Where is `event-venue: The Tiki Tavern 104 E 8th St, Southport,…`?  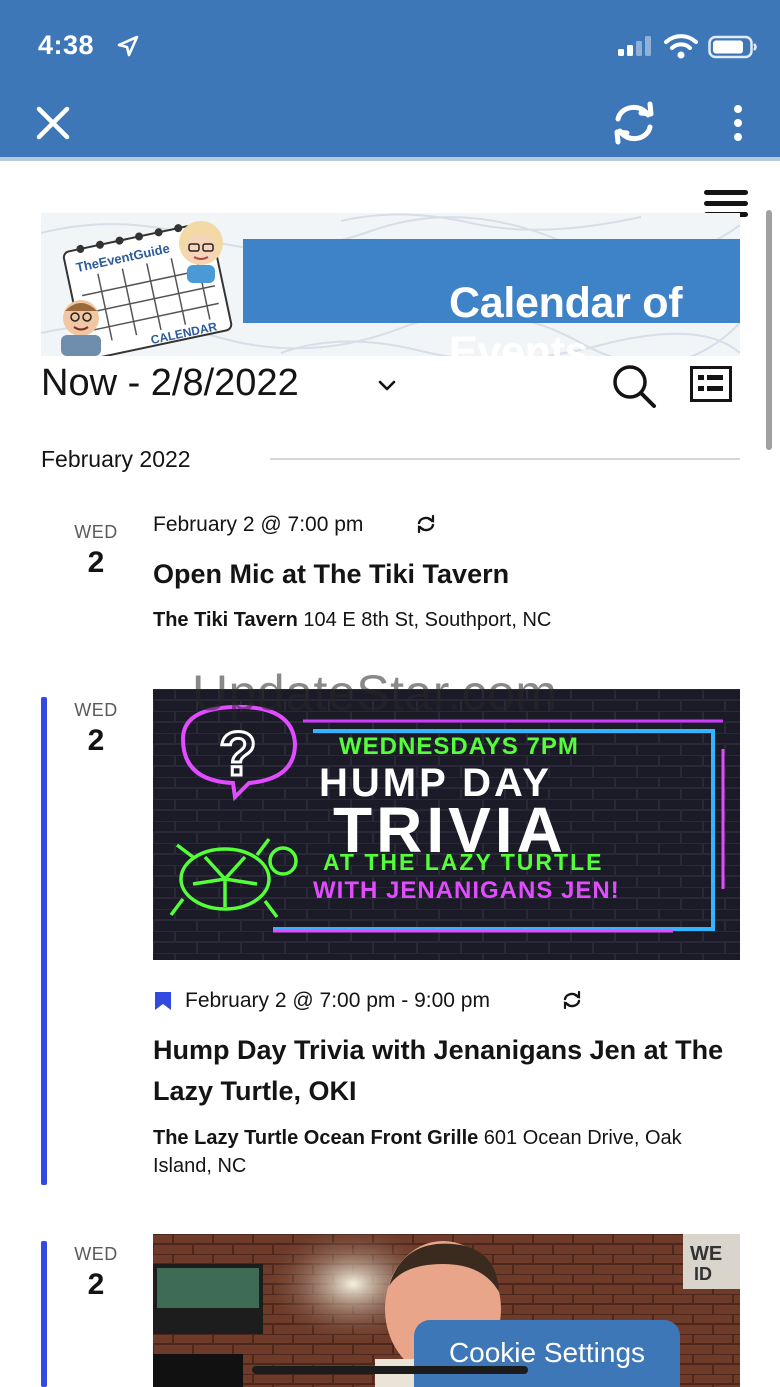
event-venue: The Tiki Tavern 104 E 8th St, Southport,… is located at coordinates (443, 620).